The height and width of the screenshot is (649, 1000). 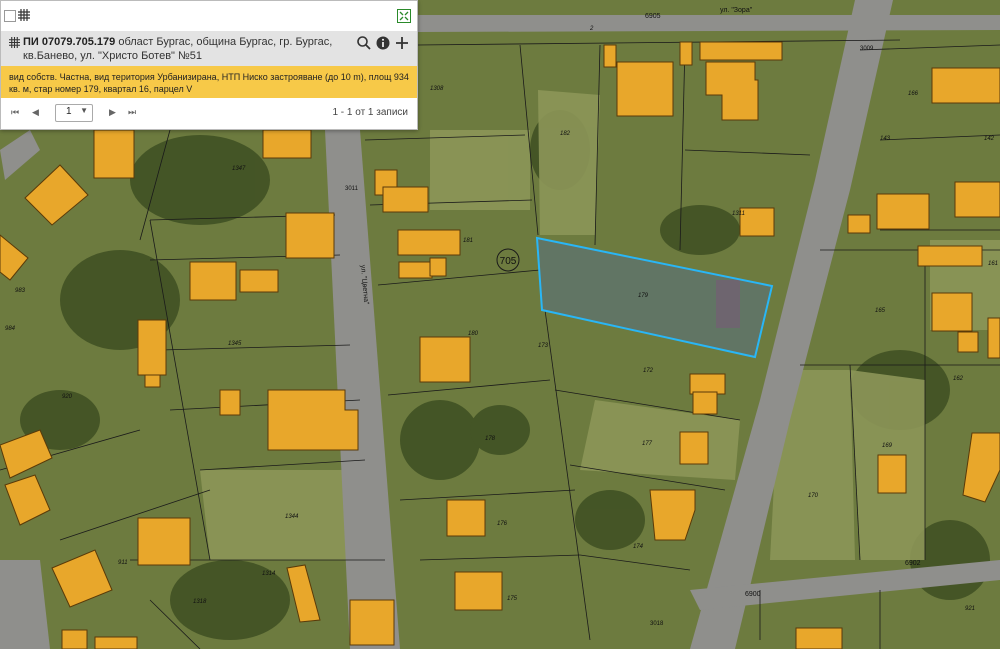 What do you see at coordinates (10, 16) in the screenshot?
I see `select-checkbox` at bounding box center [10, 16].